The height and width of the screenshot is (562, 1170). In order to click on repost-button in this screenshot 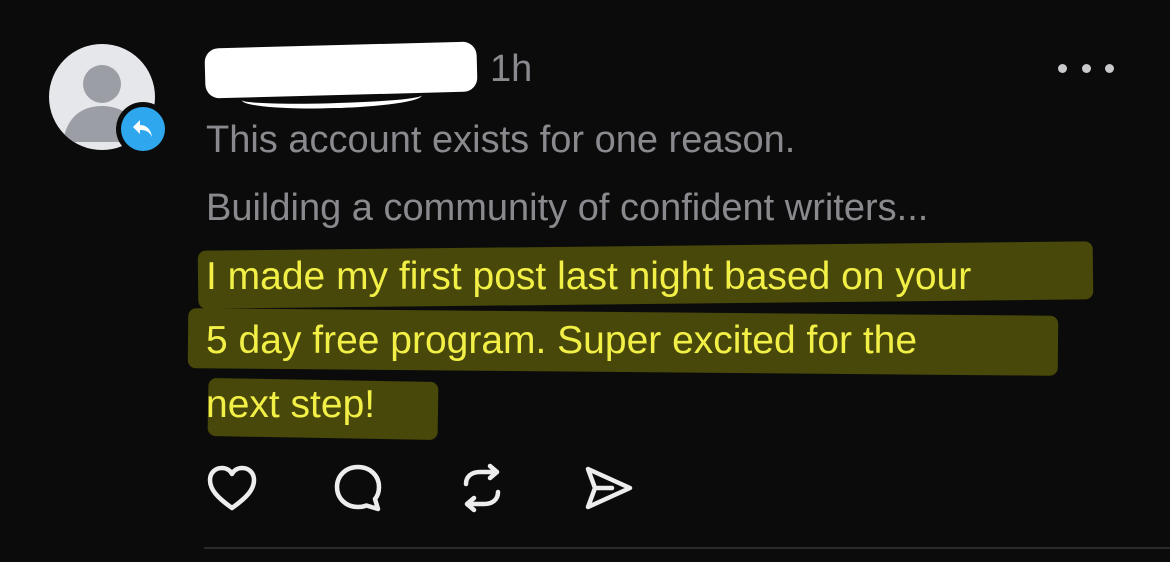, I will do `click(482, 488)`.